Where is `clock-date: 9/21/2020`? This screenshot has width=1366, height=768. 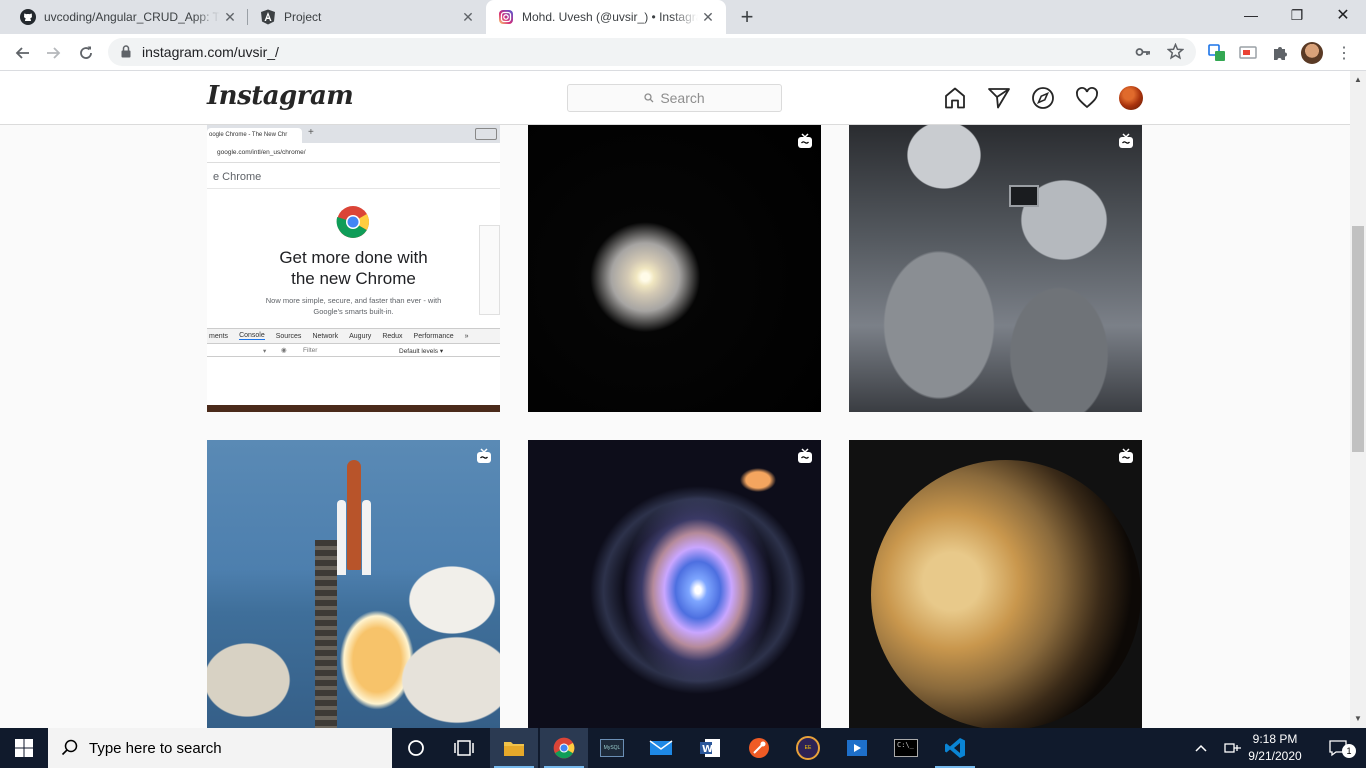
clock-date: 9/21/2020 is located at coordinates (1275, 756).